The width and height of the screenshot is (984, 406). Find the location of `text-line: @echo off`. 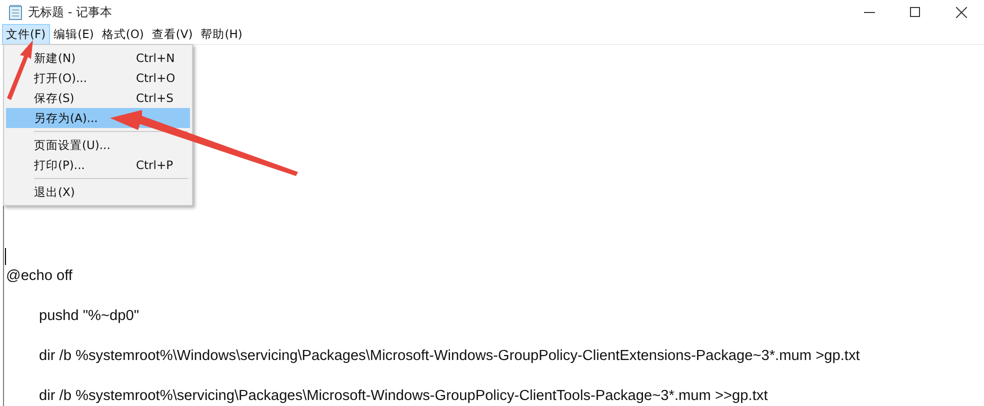

text-line: @echo off is located at coordinates (39, 276).